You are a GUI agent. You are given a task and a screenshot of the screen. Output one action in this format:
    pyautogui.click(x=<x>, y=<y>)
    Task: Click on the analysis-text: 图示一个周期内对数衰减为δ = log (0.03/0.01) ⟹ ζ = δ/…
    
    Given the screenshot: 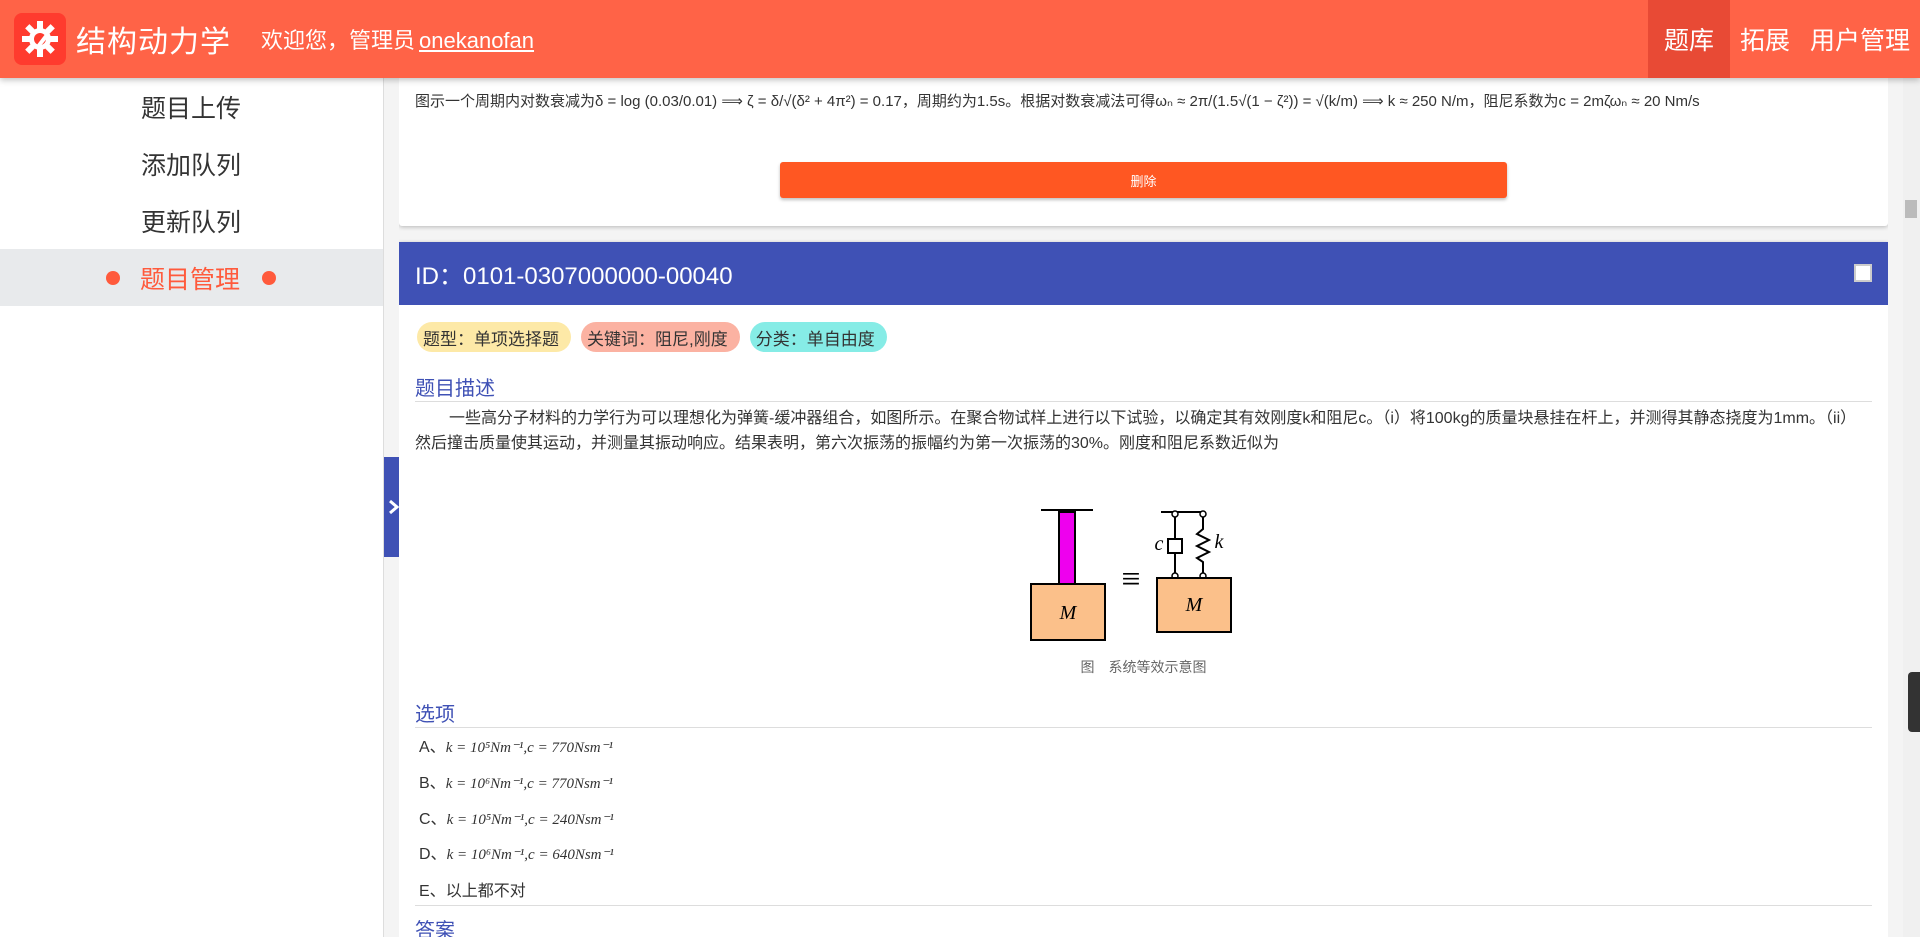 What is the action you would take?
    pyautogui.click(x=1057, y=101)
    